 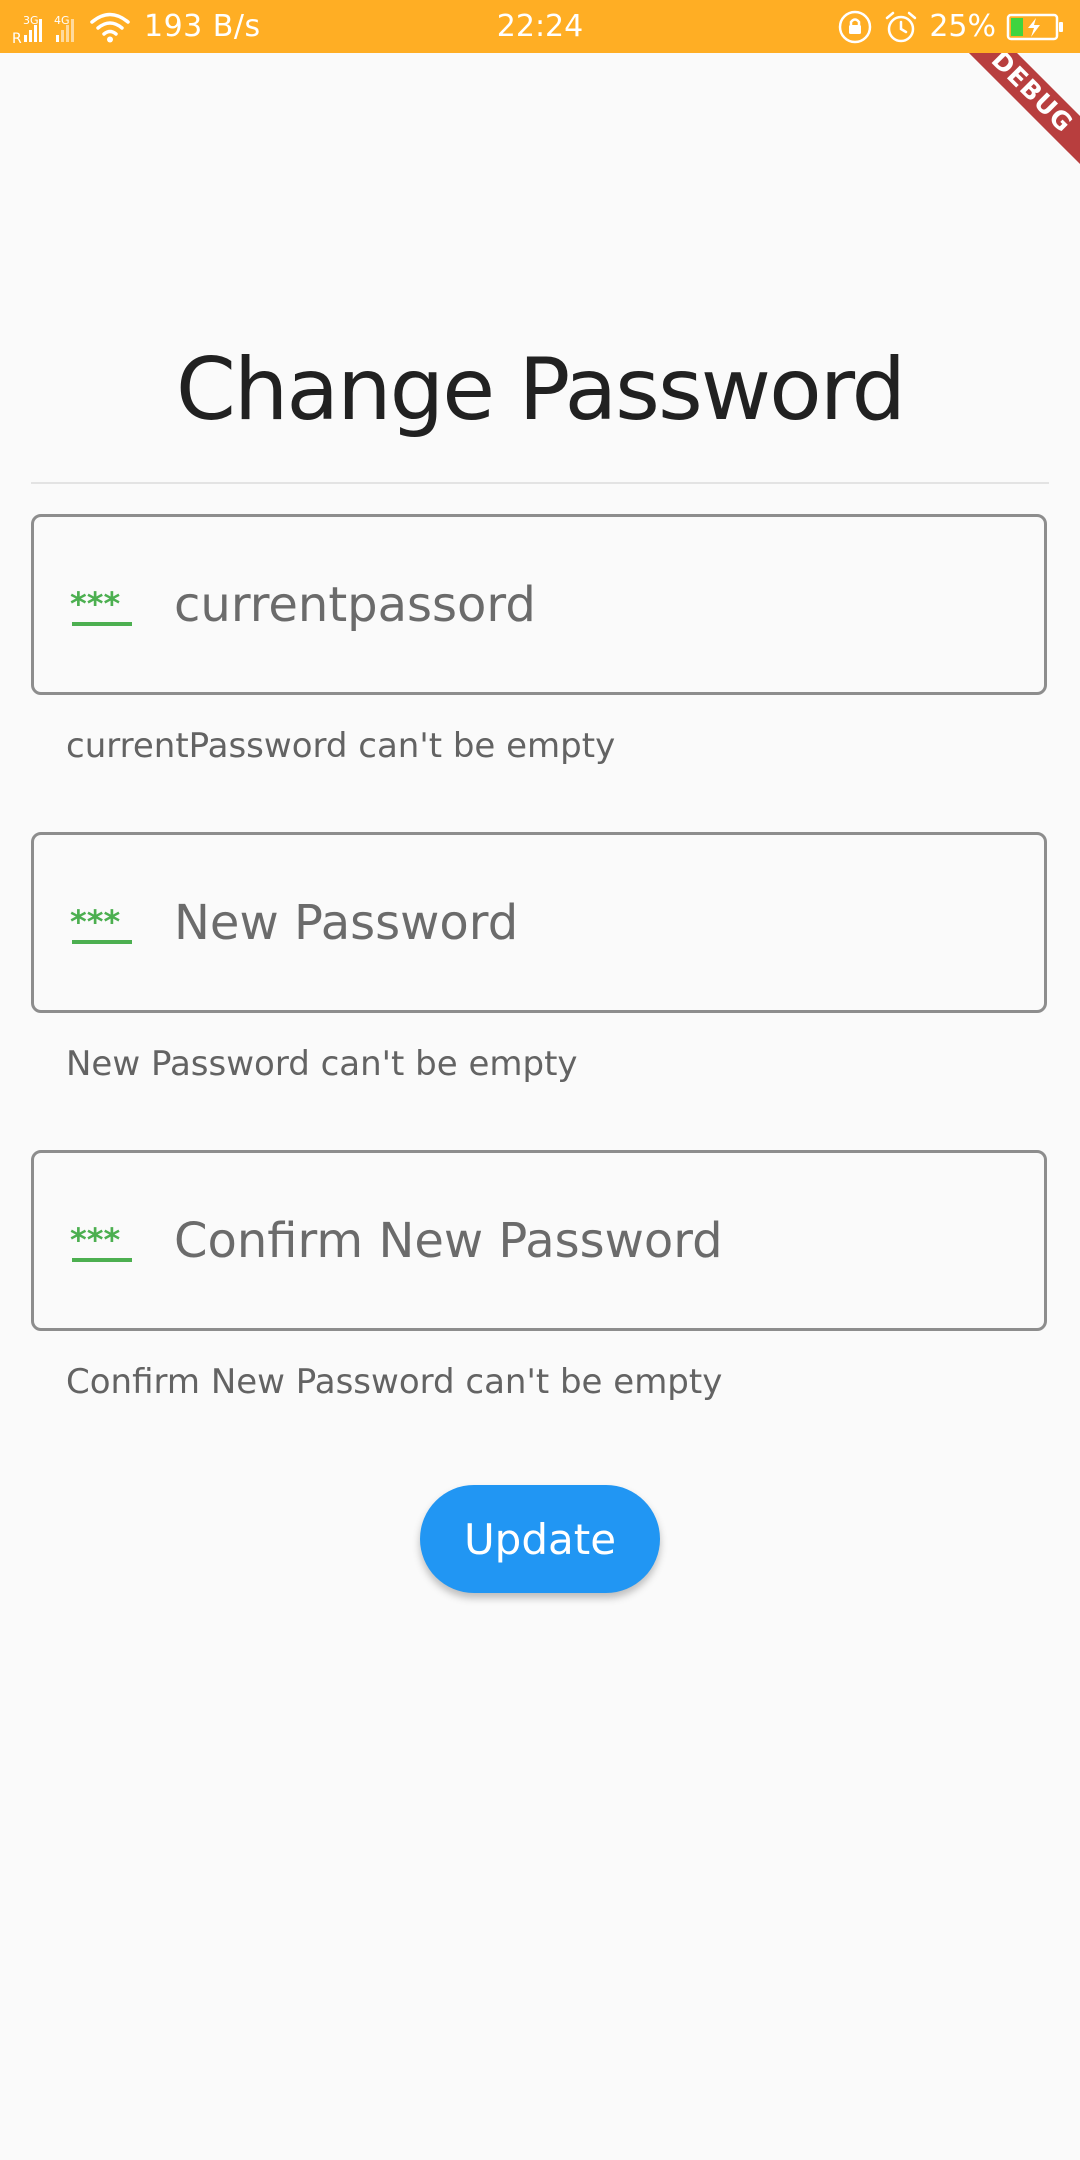 I want to click on new-password-input, so click(x=594, y=922).